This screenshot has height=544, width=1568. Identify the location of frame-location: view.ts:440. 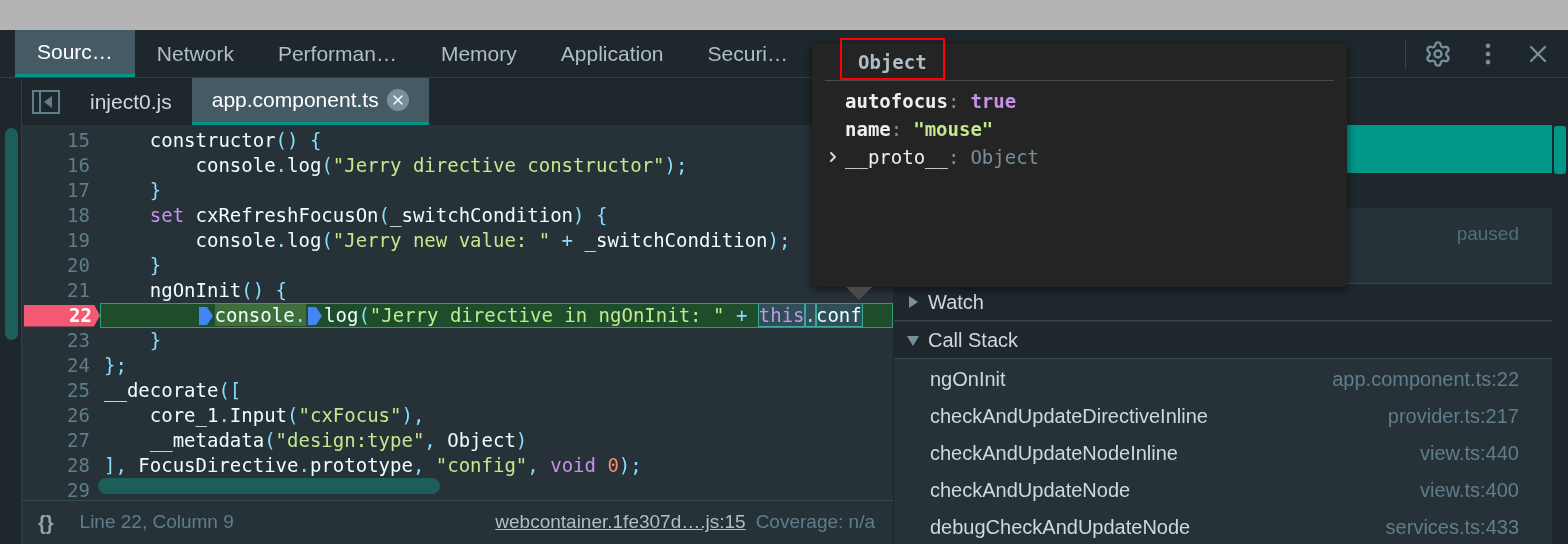
(1469, 453).